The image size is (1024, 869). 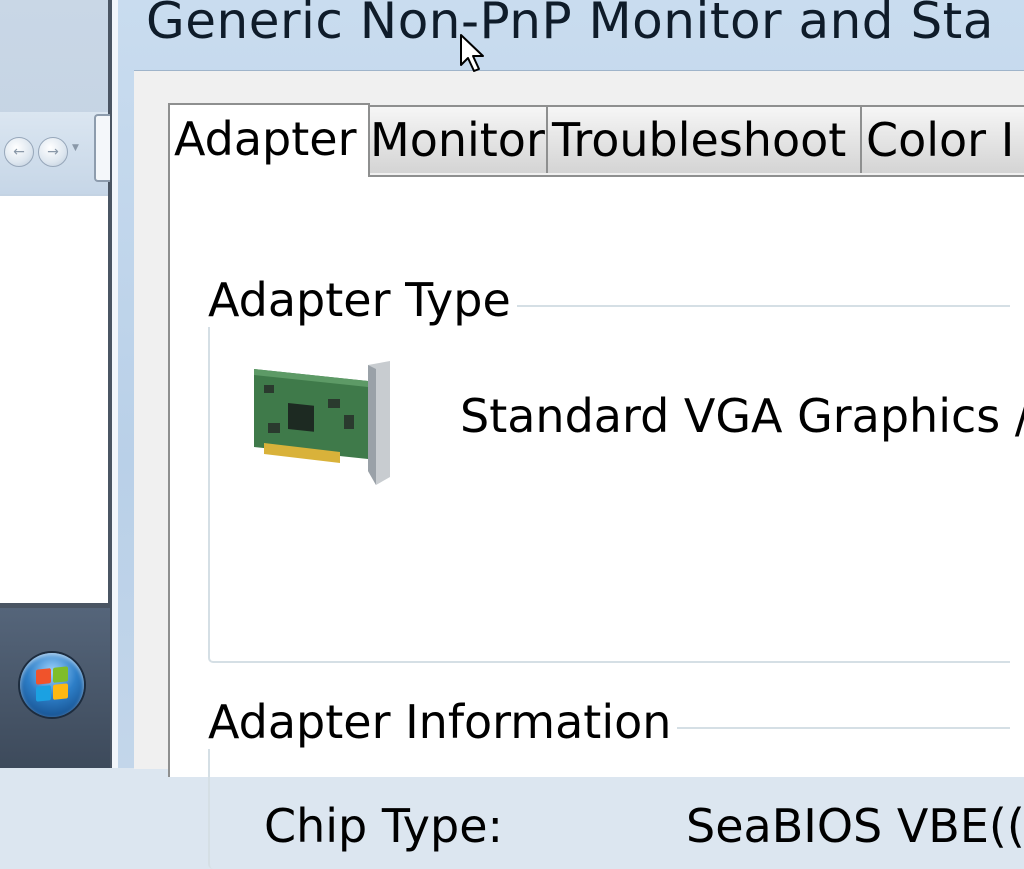 What do you see at coordinates (742, 416) in the screenshot?
I see `adapter-name: Standard VGA Graphics /` at bounding box center [742, 416].